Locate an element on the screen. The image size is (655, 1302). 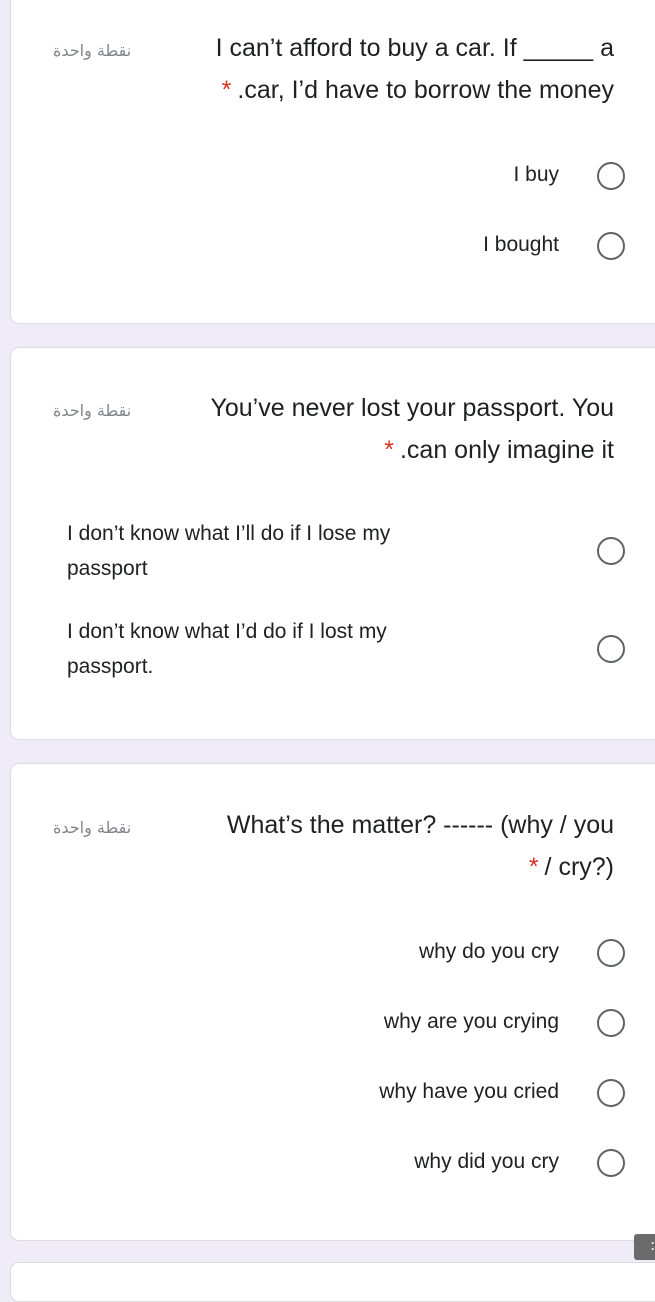
option-label: I bought is located at coordinates (521, 244).